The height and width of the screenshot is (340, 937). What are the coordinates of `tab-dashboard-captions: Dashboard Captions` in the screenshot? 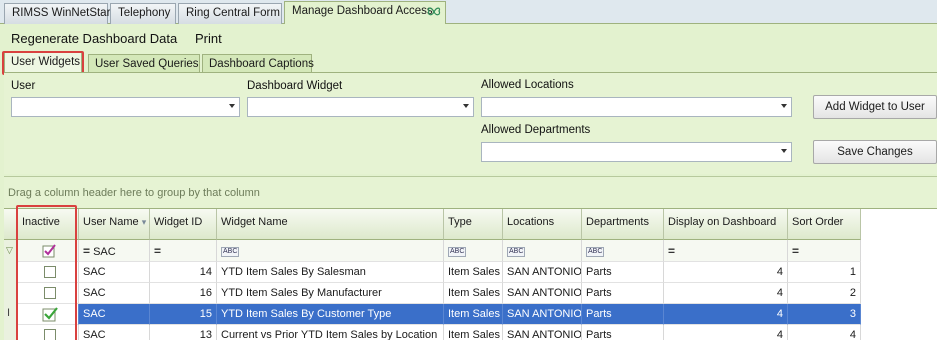 It's located at (258, 63).